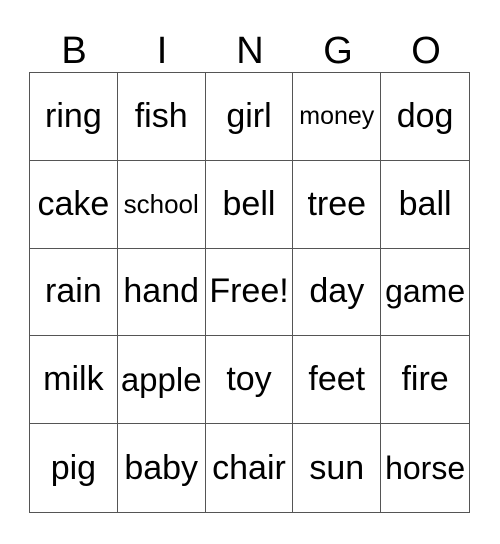  I want to click on cell-word: chair, so click(249, 467).